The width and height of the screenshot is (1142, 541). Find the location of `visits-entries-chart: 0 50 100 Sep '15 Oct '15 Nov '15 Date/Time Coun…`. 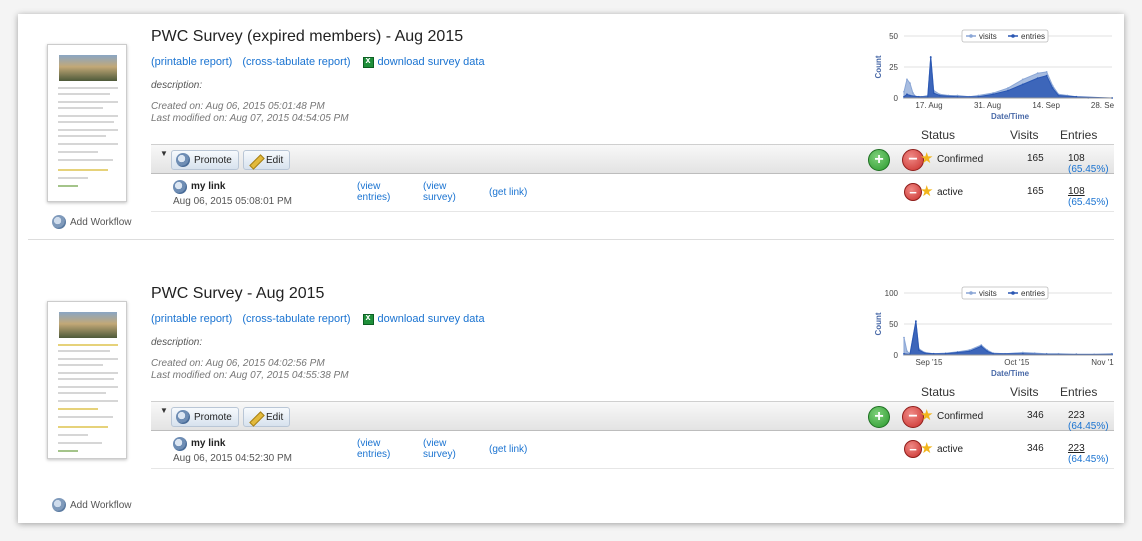

visits-entries-chart: 0 50 100 Sep '15 Oct '15 Nov '15 Date/Time Coun… is located at coordinates (994, 332).